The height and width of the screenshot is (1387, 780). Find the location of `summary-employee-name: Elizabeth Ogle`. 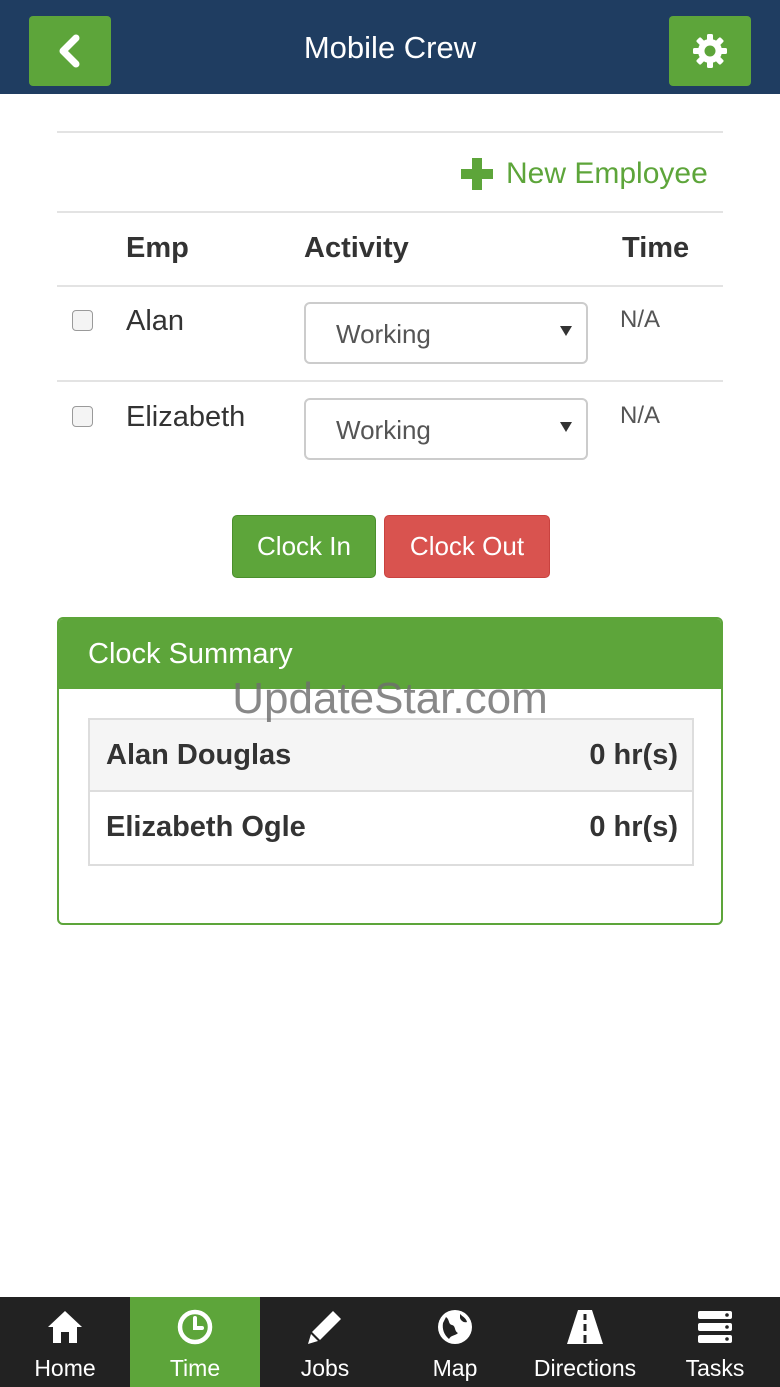

summary-employee-name: Elizabeth Ogle is located at coordinates (206, 827).